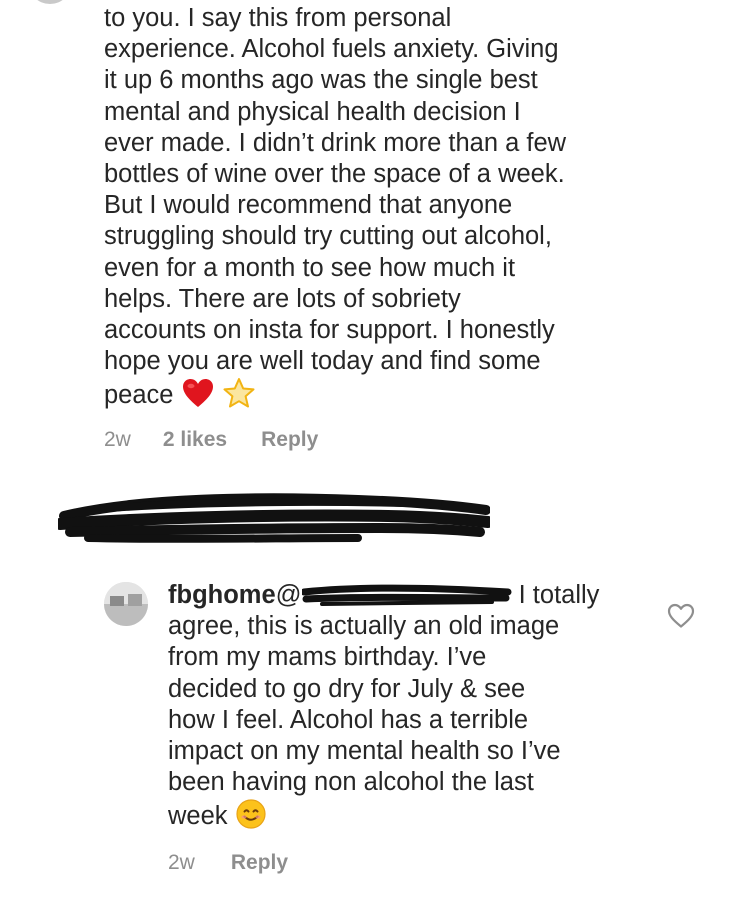 The height and width of the screenshot is (900, 737). Describe the element at coordinates (288, 595) in the screenshot. I see `mention-prefix: @` at that location.